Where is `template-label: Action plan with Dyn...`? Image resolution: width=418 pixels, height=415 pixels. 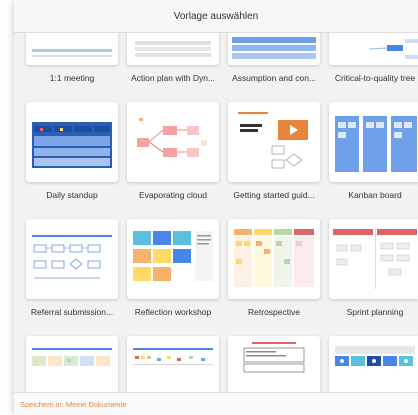
template-label: Action plan with Dyn... is located at coordinates (173, 78).